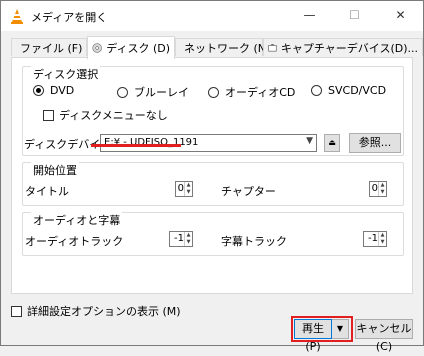  I want to click on disc-icon, so click(97, 48).